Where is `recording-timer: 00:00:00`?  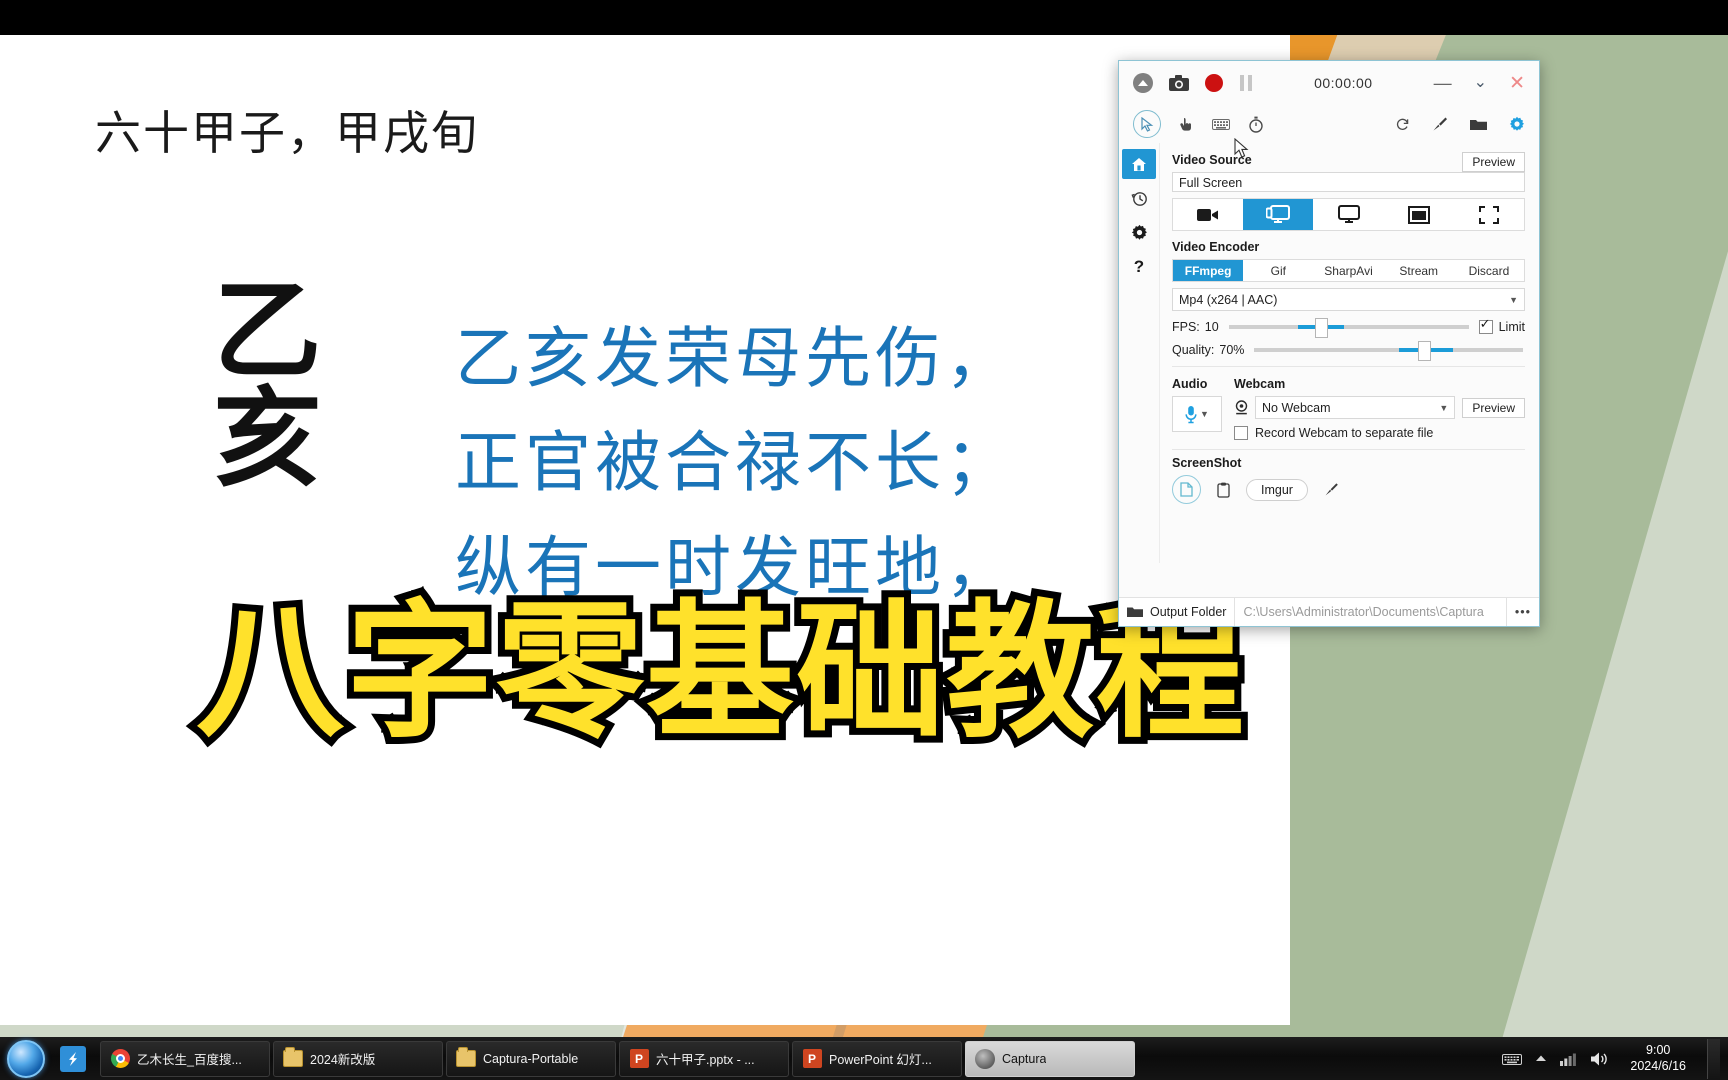
recording-timer: 00:00:00 is located at coordinates (1343, 83).